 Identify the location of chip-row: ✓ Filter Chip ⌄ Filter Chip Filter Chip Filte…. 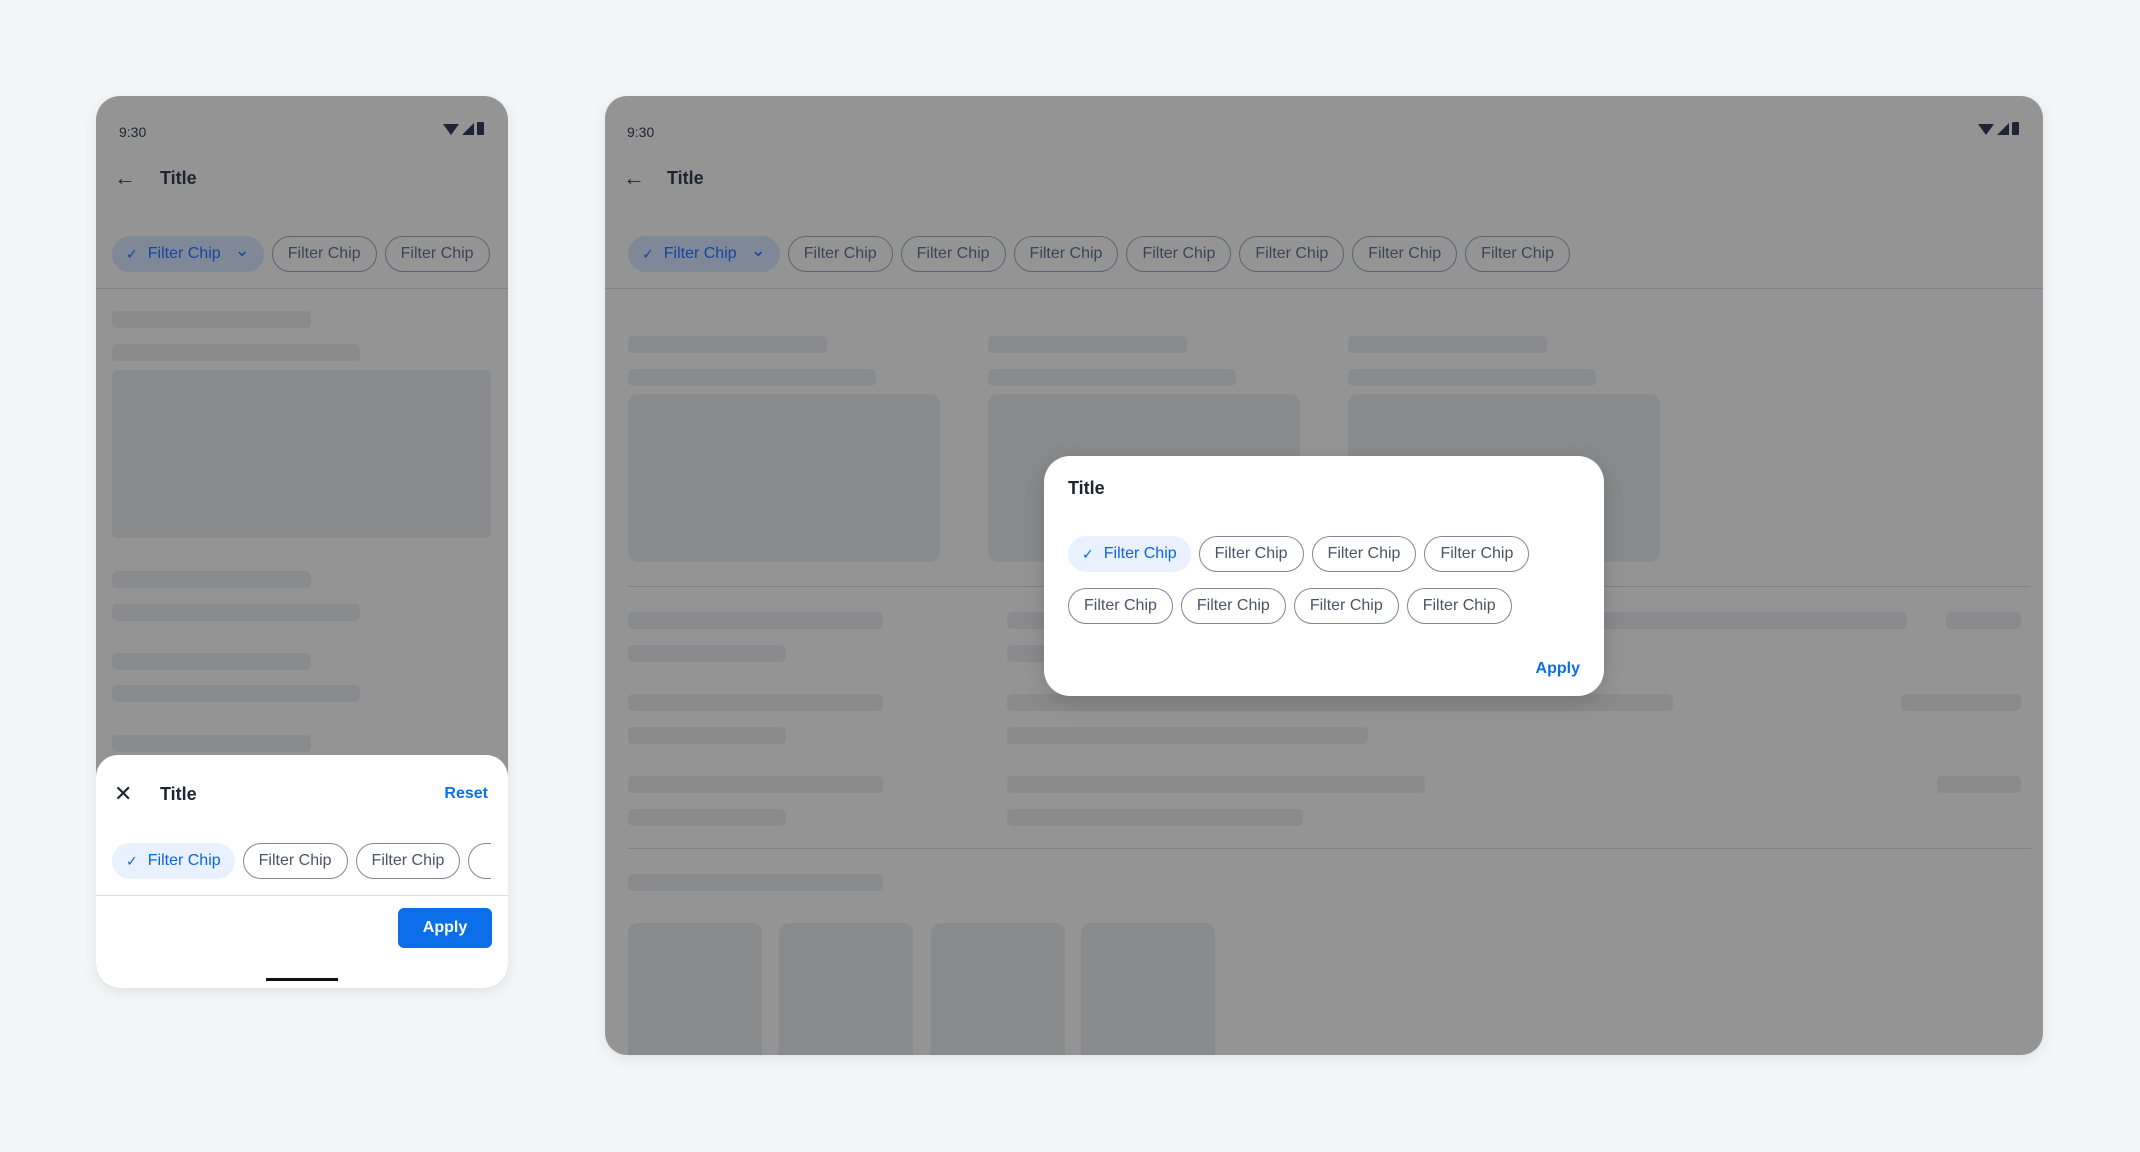
(1099, 254).